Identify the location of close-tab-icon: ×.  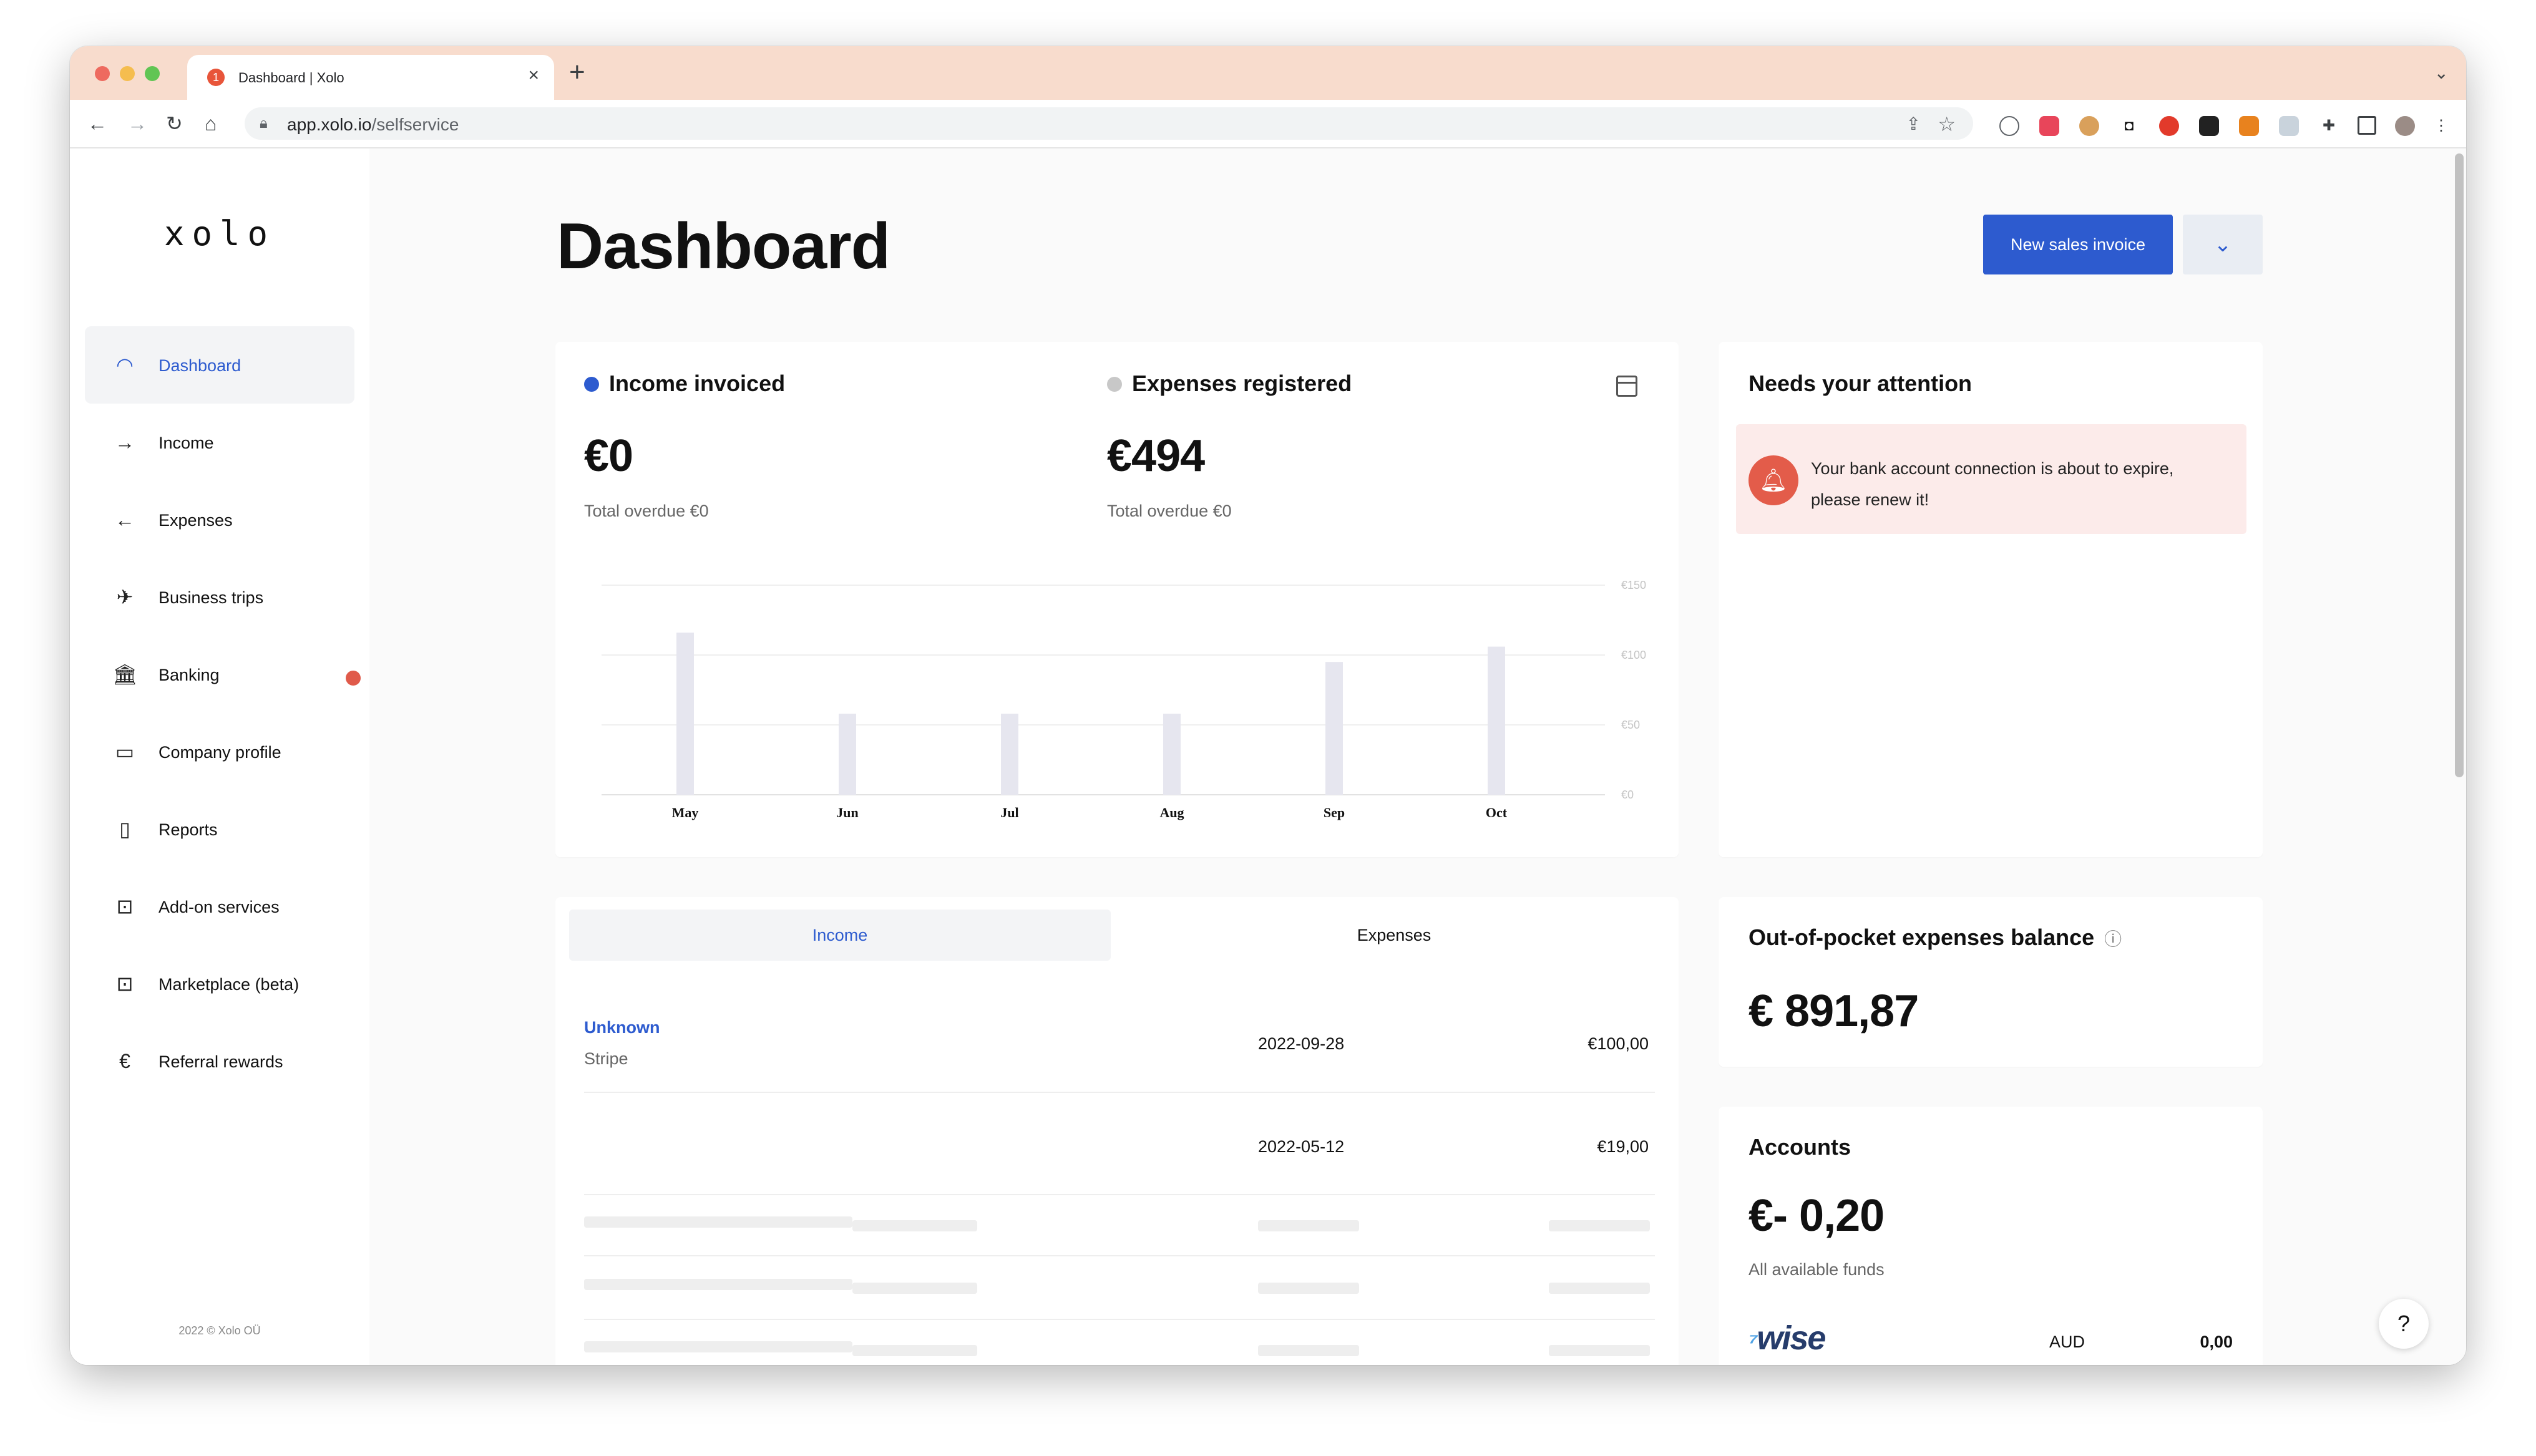
(533, 75).